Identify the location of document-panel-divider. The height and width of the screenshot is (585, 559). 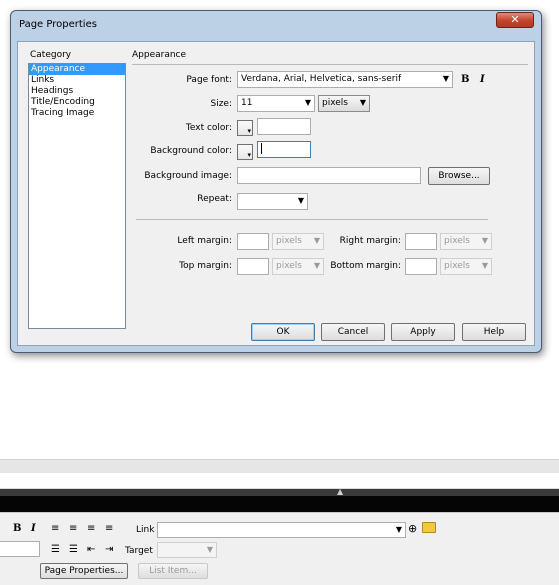
(279, 466).